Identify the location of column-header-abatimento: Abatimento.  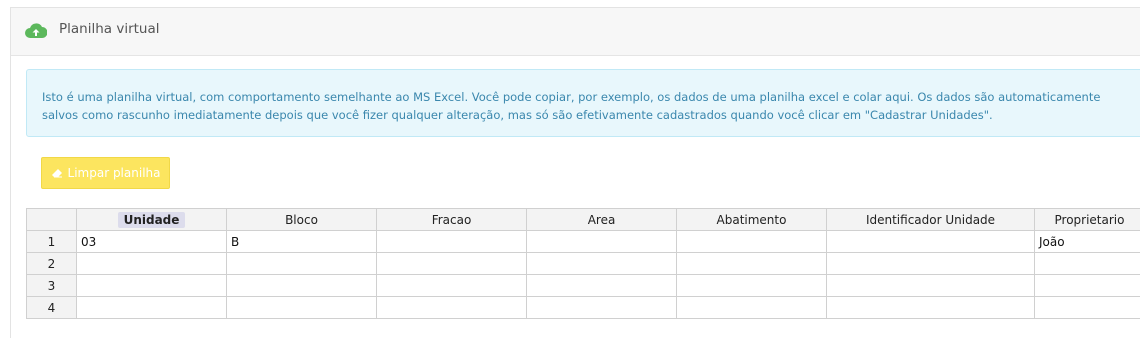
(752, 220).